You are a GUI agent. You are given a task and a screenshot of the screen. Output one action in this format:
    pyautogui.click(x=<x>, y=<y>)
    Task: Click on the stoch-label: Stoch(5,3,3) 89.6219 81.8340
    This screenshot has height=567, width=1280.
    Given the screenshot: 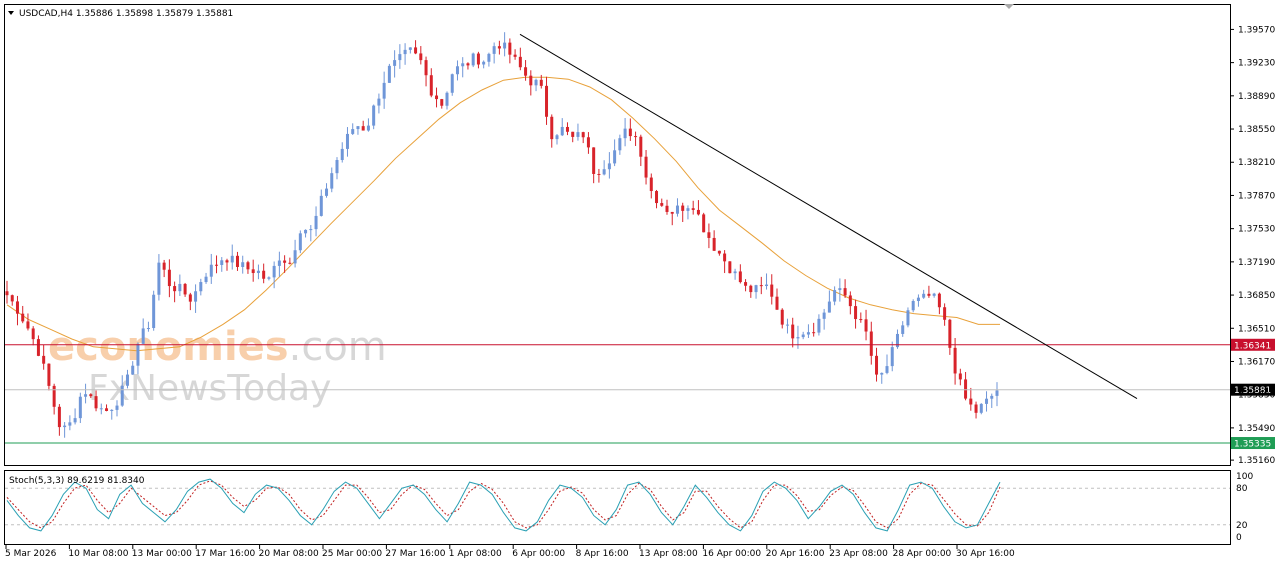 What is the action you would take?
    pyautogui.click(x=77, y=481)
    